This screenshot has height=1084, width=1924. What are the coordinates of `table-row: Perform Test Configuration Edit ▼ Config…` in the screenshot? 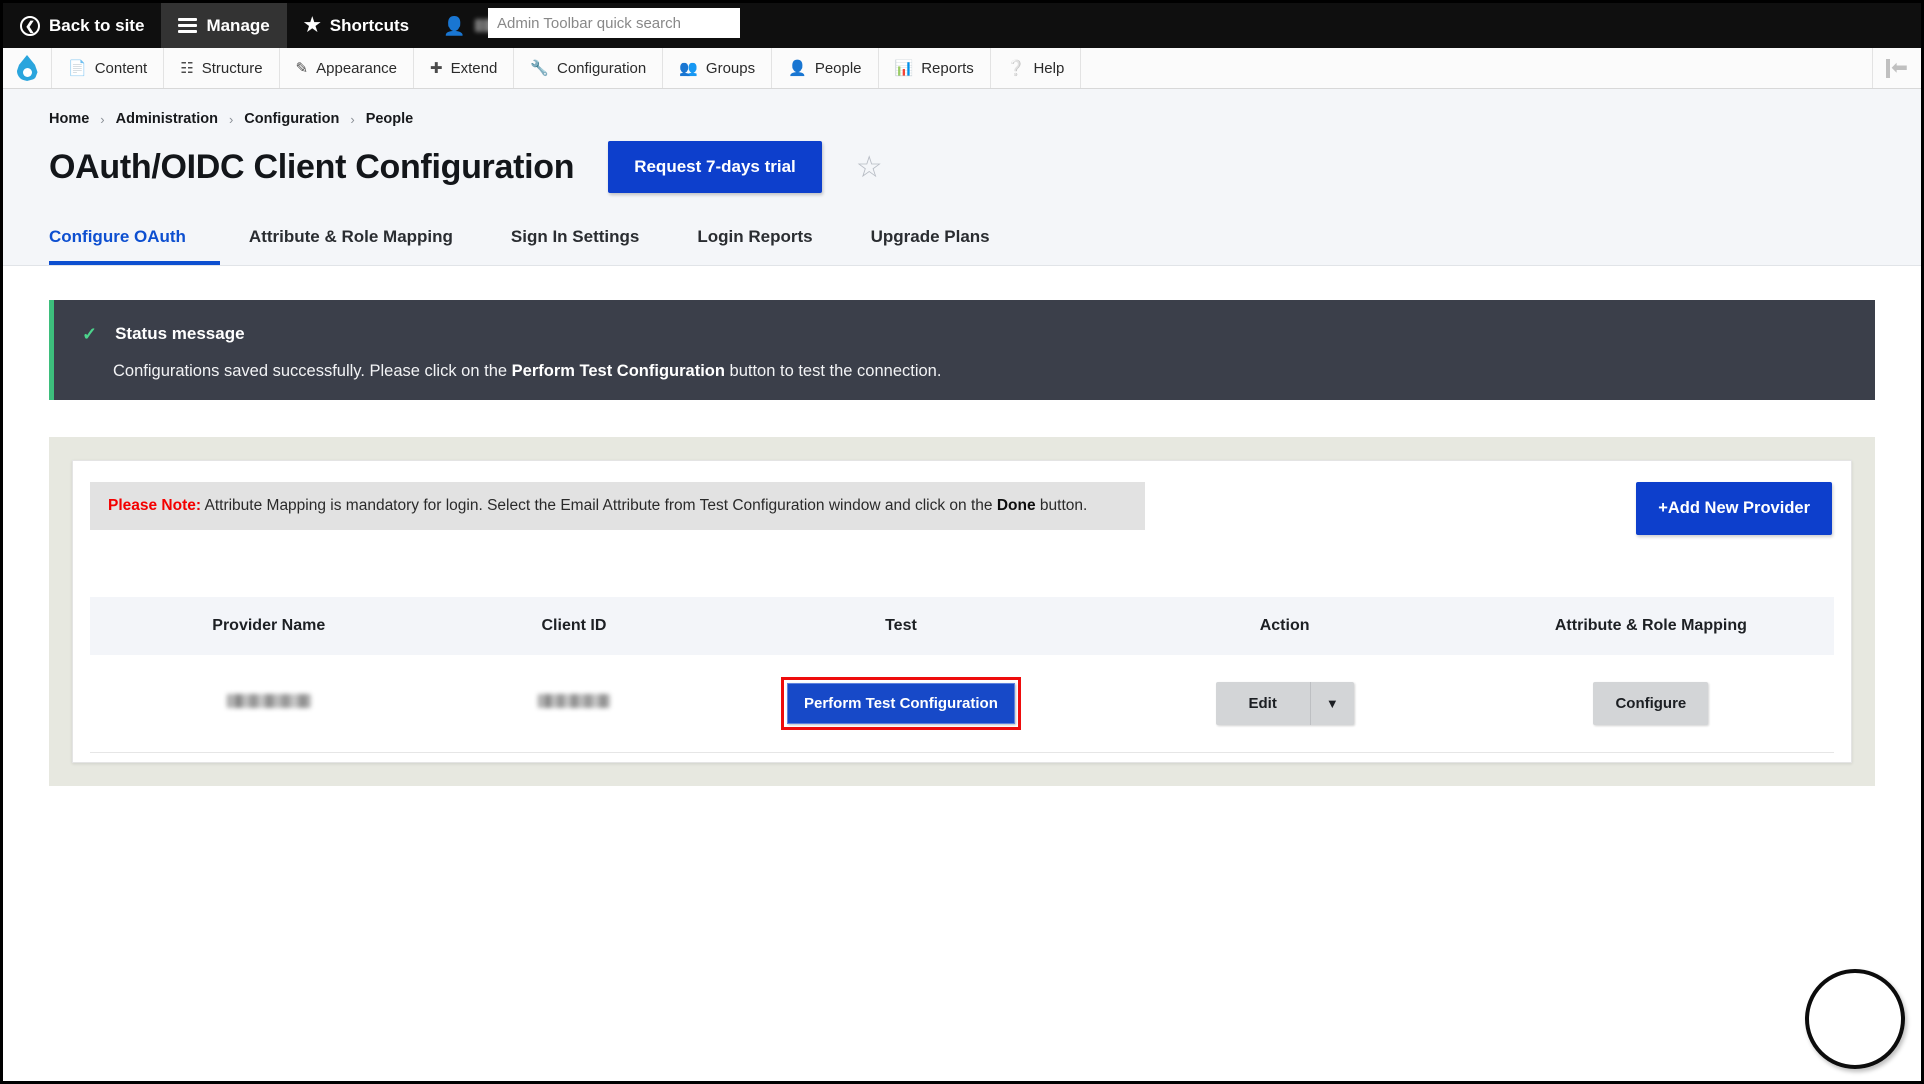 It's located at (962, 704).